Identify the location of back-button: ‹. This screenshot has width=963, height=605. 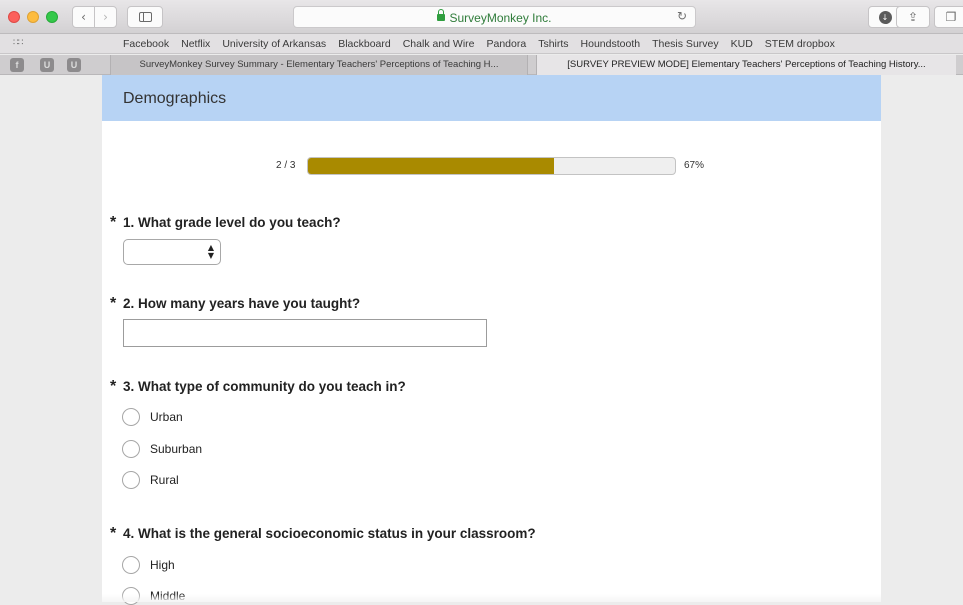
(83, 17).